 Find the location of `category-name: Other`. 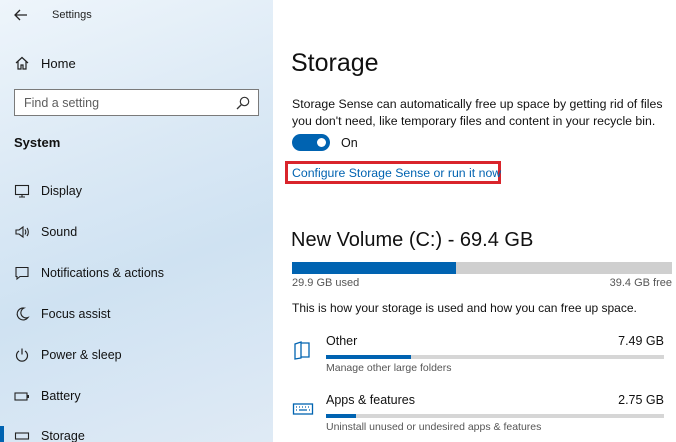

category-name: Other is located at coordinates (342, 341).